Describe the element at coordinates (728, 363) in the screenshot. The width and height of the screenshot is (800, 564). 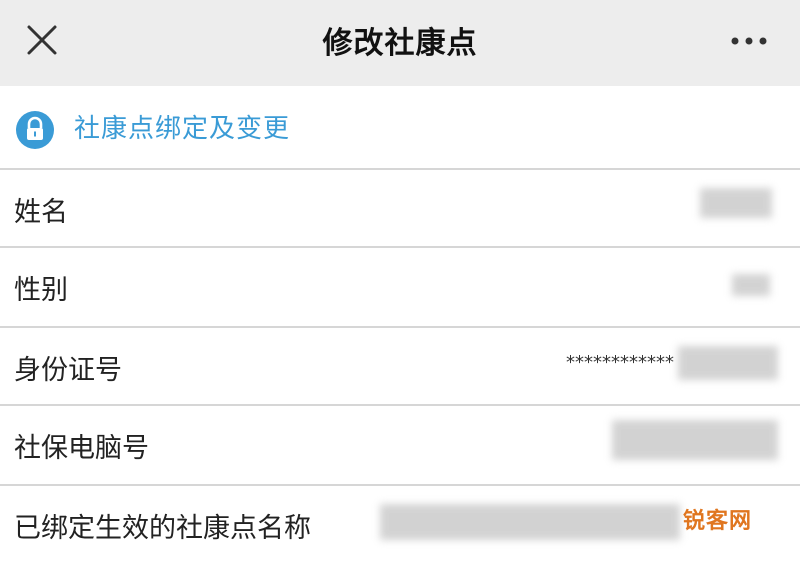
I see `blurred-value-id-number` at that location.